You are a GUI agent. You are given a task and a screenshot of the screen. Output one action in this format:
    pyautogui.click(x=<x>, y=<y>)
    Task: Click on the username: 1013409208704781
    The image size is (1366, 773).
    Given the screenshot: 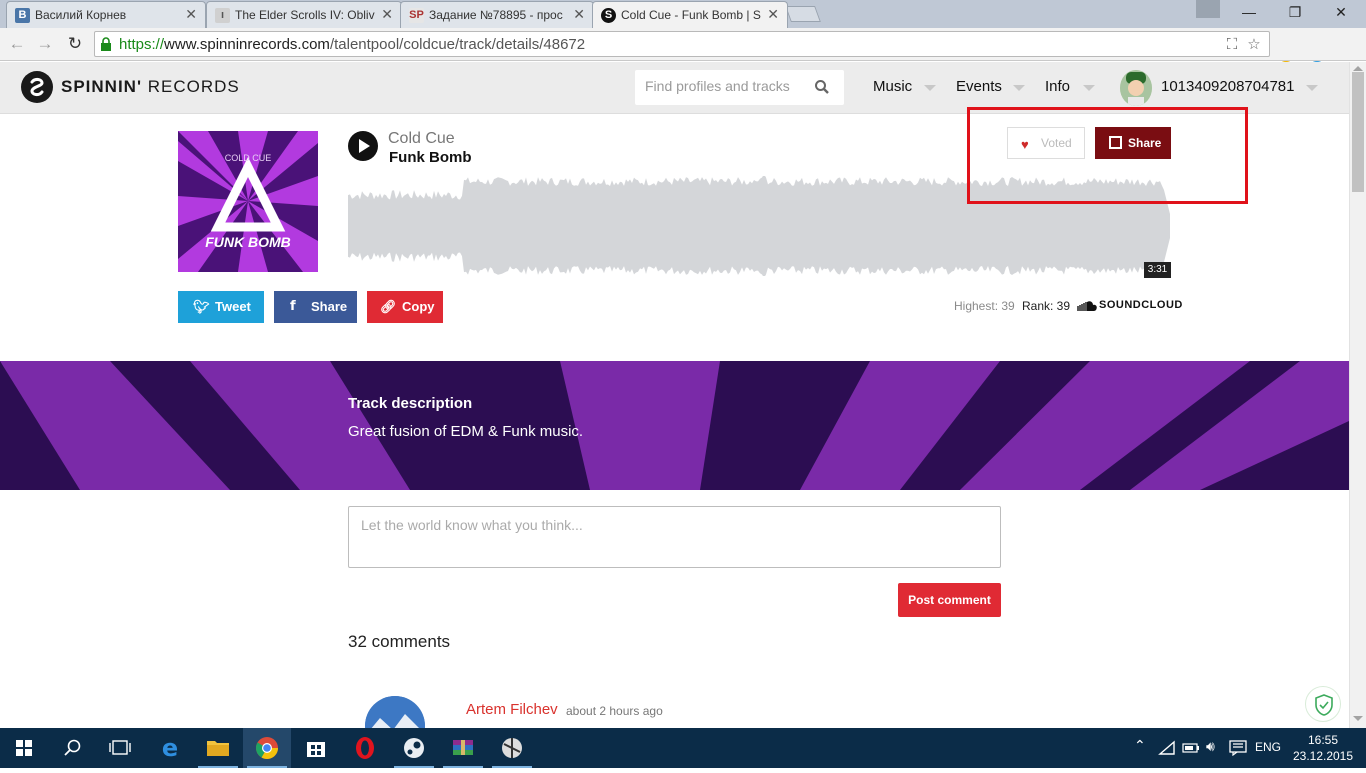 What is the action you would take?
    pyautogui.click(x=1227, y=86)
    